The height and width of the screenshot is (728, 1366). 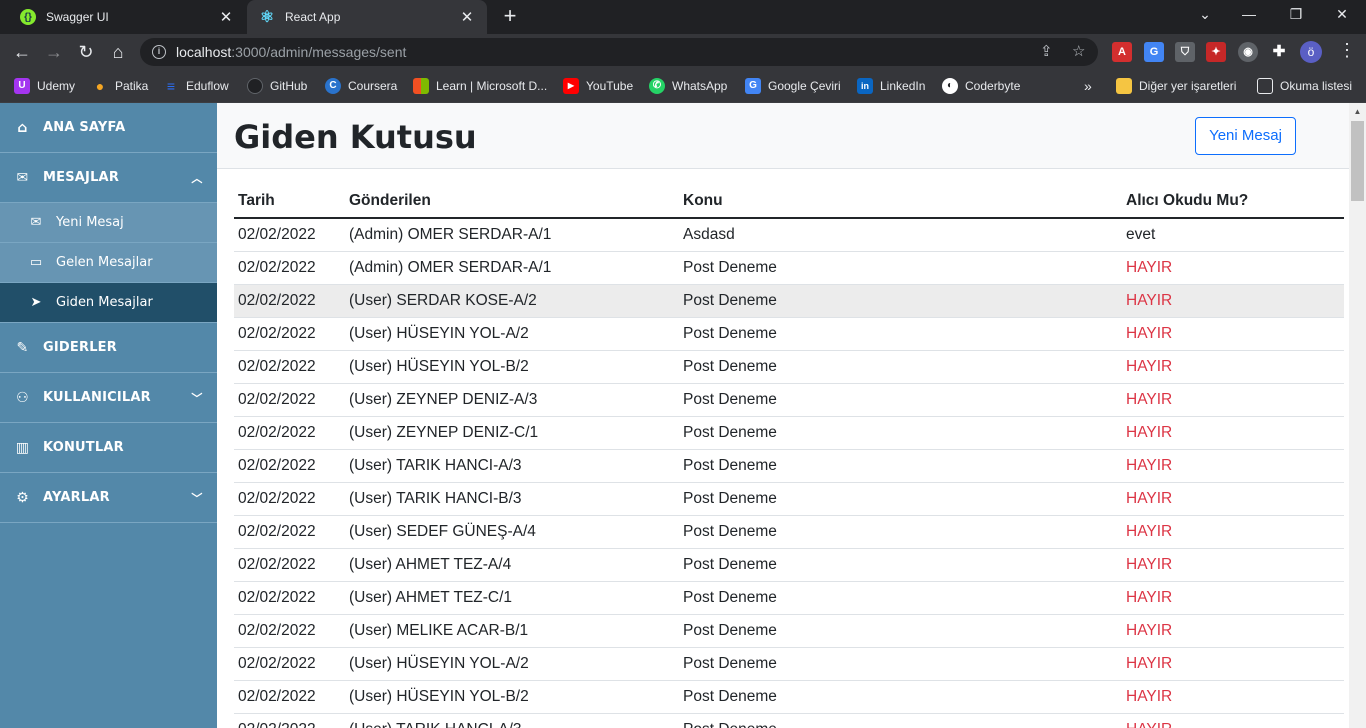 I want to click on bookmark-patika: ● Patika, so click(x=120, y=86).